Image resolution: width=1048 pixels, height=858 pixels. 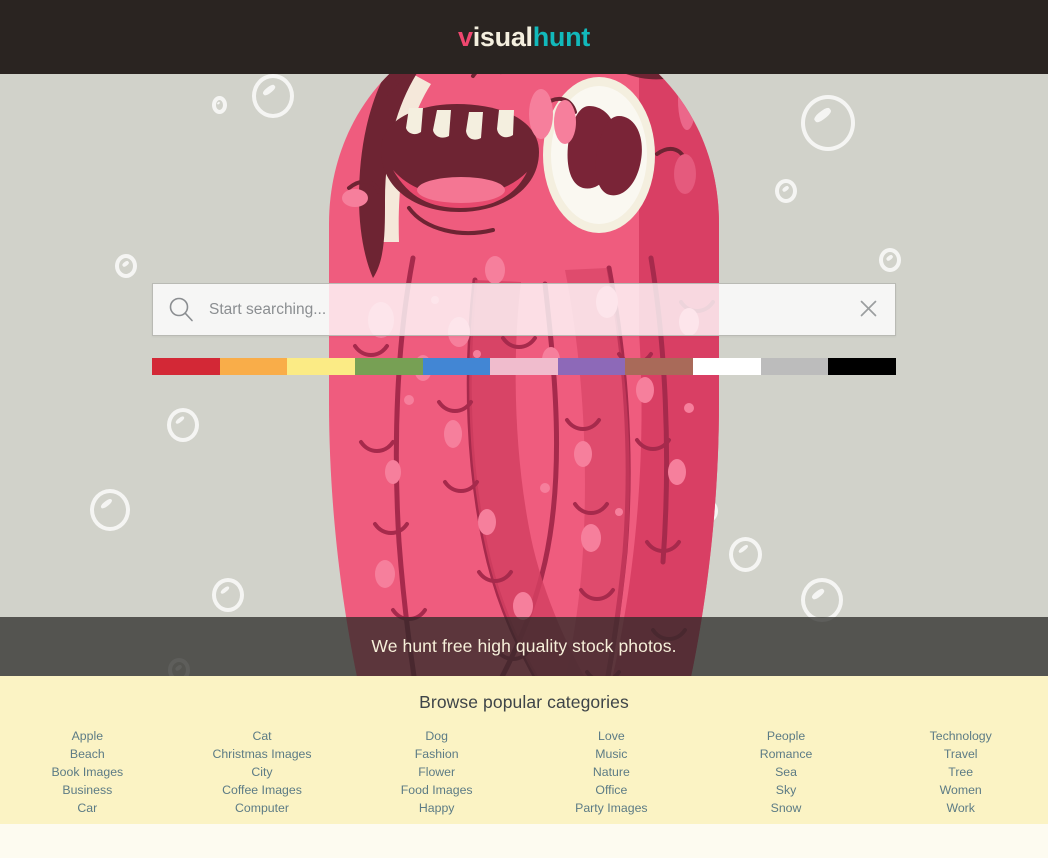 What do you see at coordinates (786, 736) in the screenshot?
I see `category-link: People` at bounding box center [786, 736].